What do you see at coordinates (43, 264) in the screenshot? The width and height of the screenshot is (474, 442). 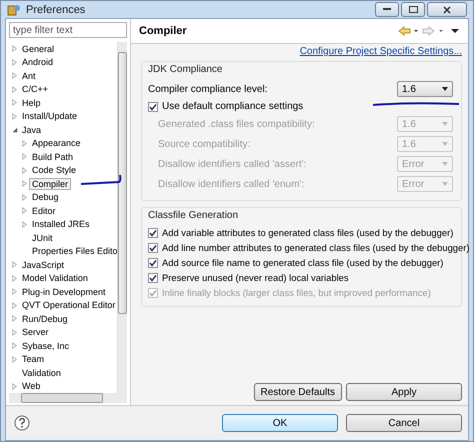 I see `tree-item: JavaScript` at bounding box center [43, 264].